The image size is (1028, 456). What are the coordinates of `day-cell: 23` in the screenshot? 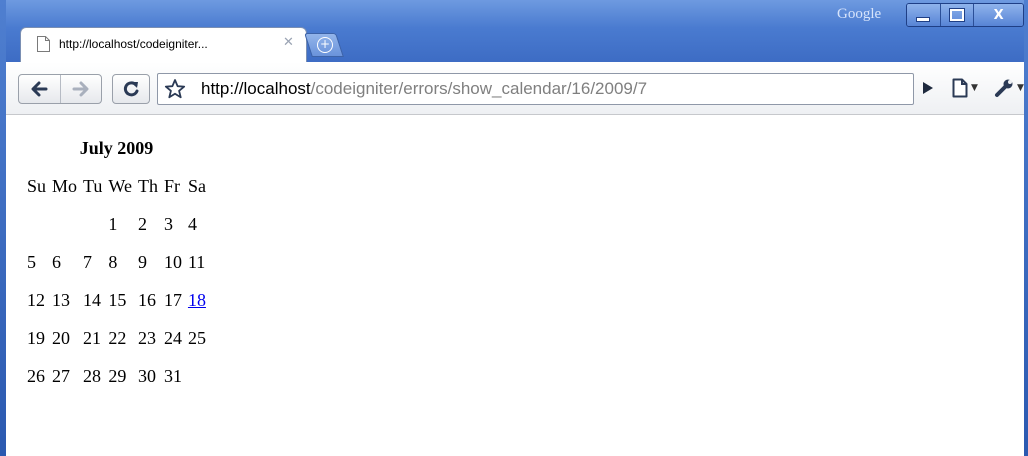 It's located at (146, 337).